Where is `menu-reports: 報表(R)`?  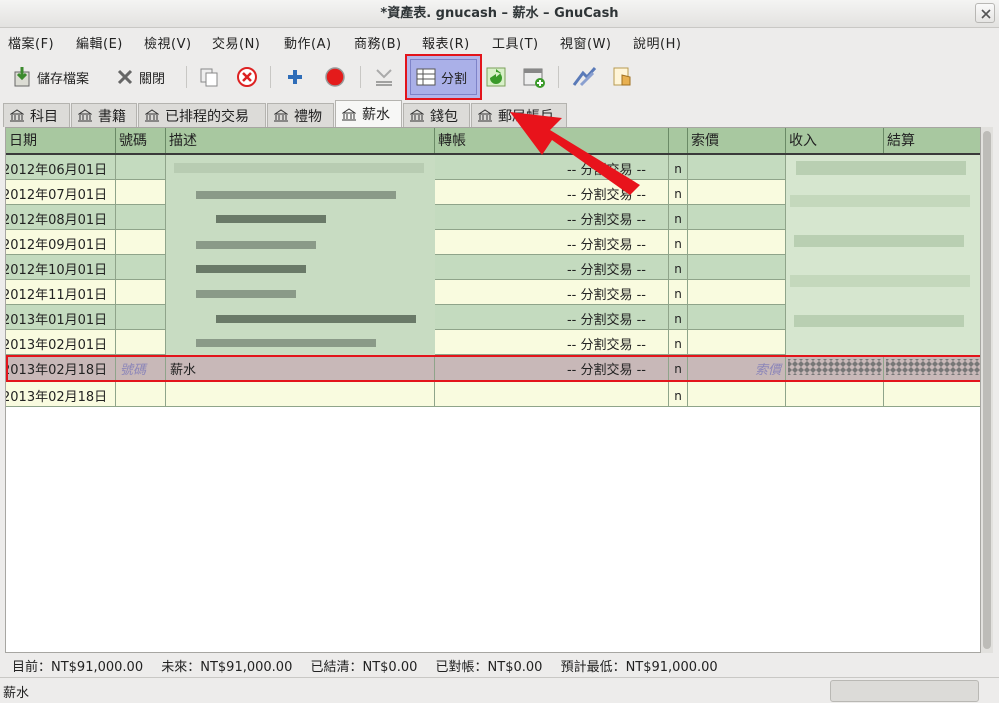 menu-reports: 報表(R) is located at coordinates (446, 42).